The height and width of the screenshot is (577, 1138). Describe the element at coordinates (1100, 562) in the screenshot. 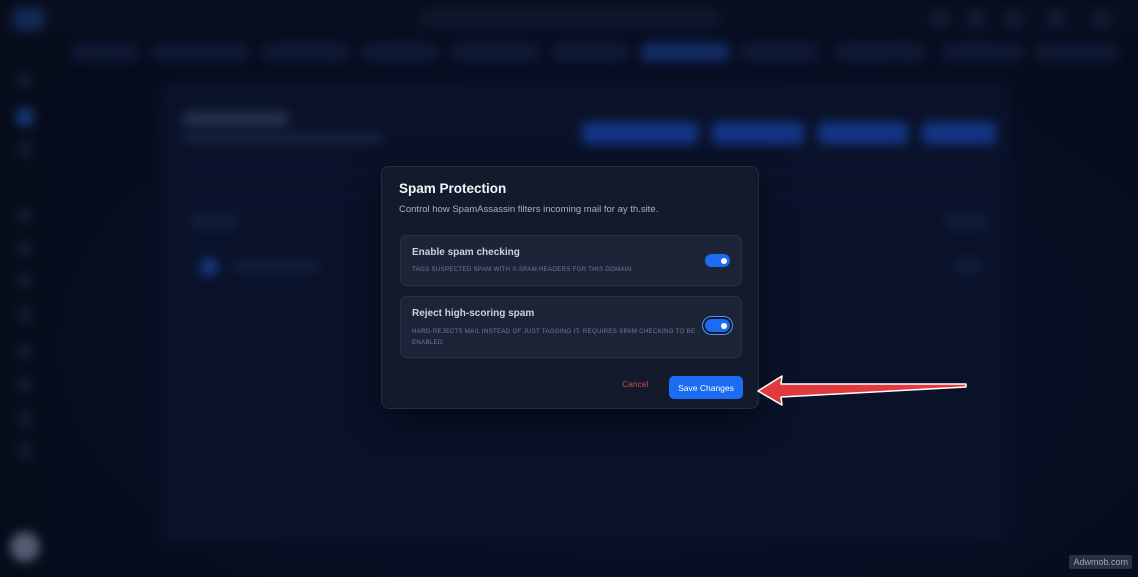

I see `watermark: Adwmob.com` at that location.